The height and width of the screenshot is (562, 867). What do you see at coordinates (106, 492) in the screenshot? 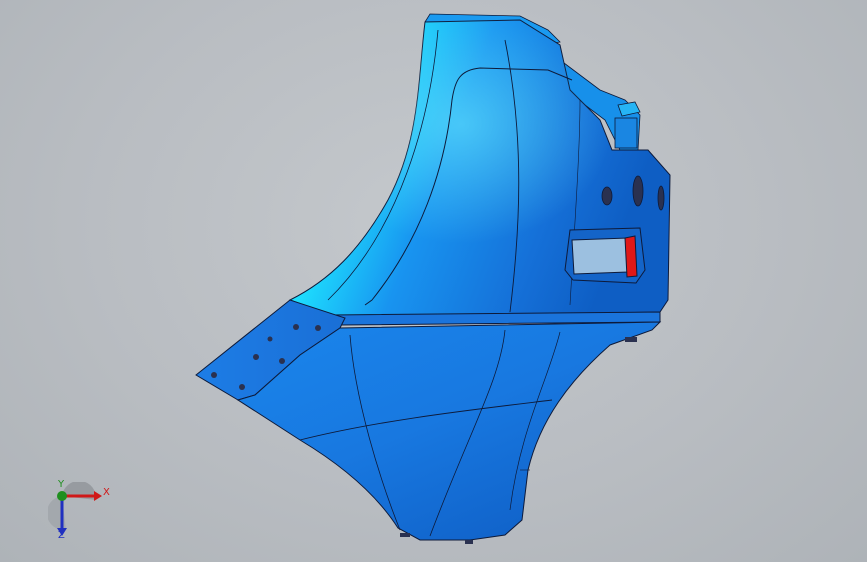
I see `x-axis-label: X` at bounding box center [106, 492].